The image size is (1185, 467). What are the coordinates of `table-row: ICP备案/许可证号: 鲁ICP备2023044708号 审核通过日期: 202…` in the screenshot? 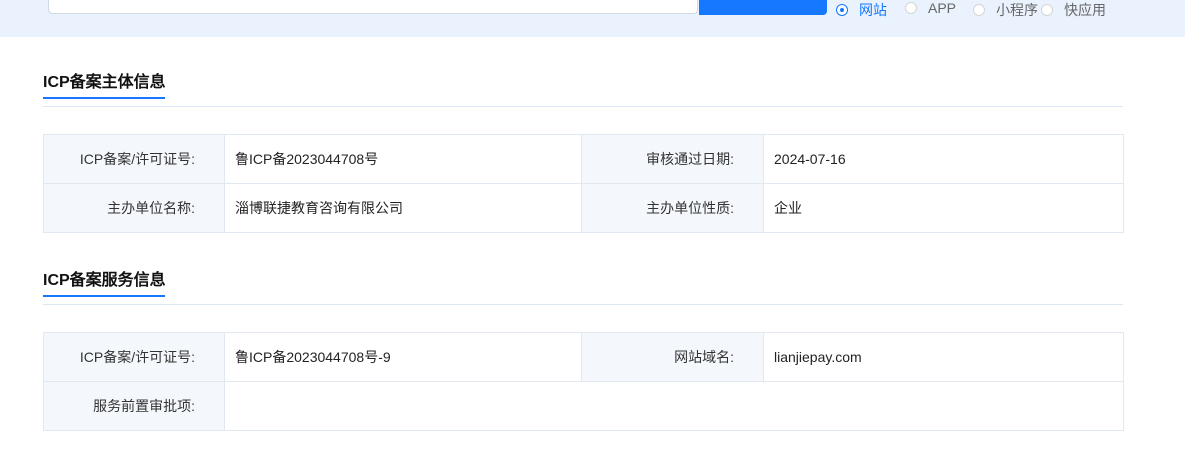 It's located at (583, 159).